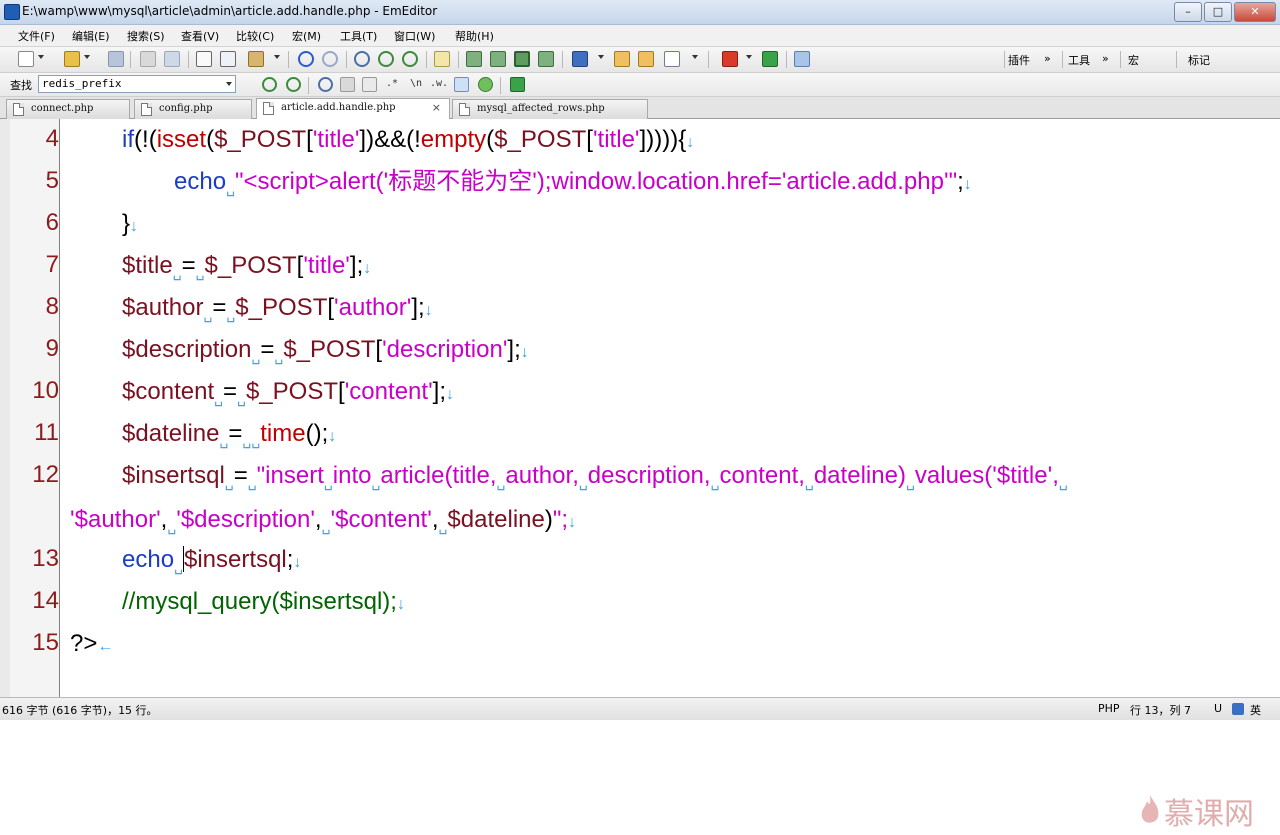  What do you see at coordinates (1255, 12) in the screenshot?
I see `close-window-button: ✕` at bounding box center [1255, 12].